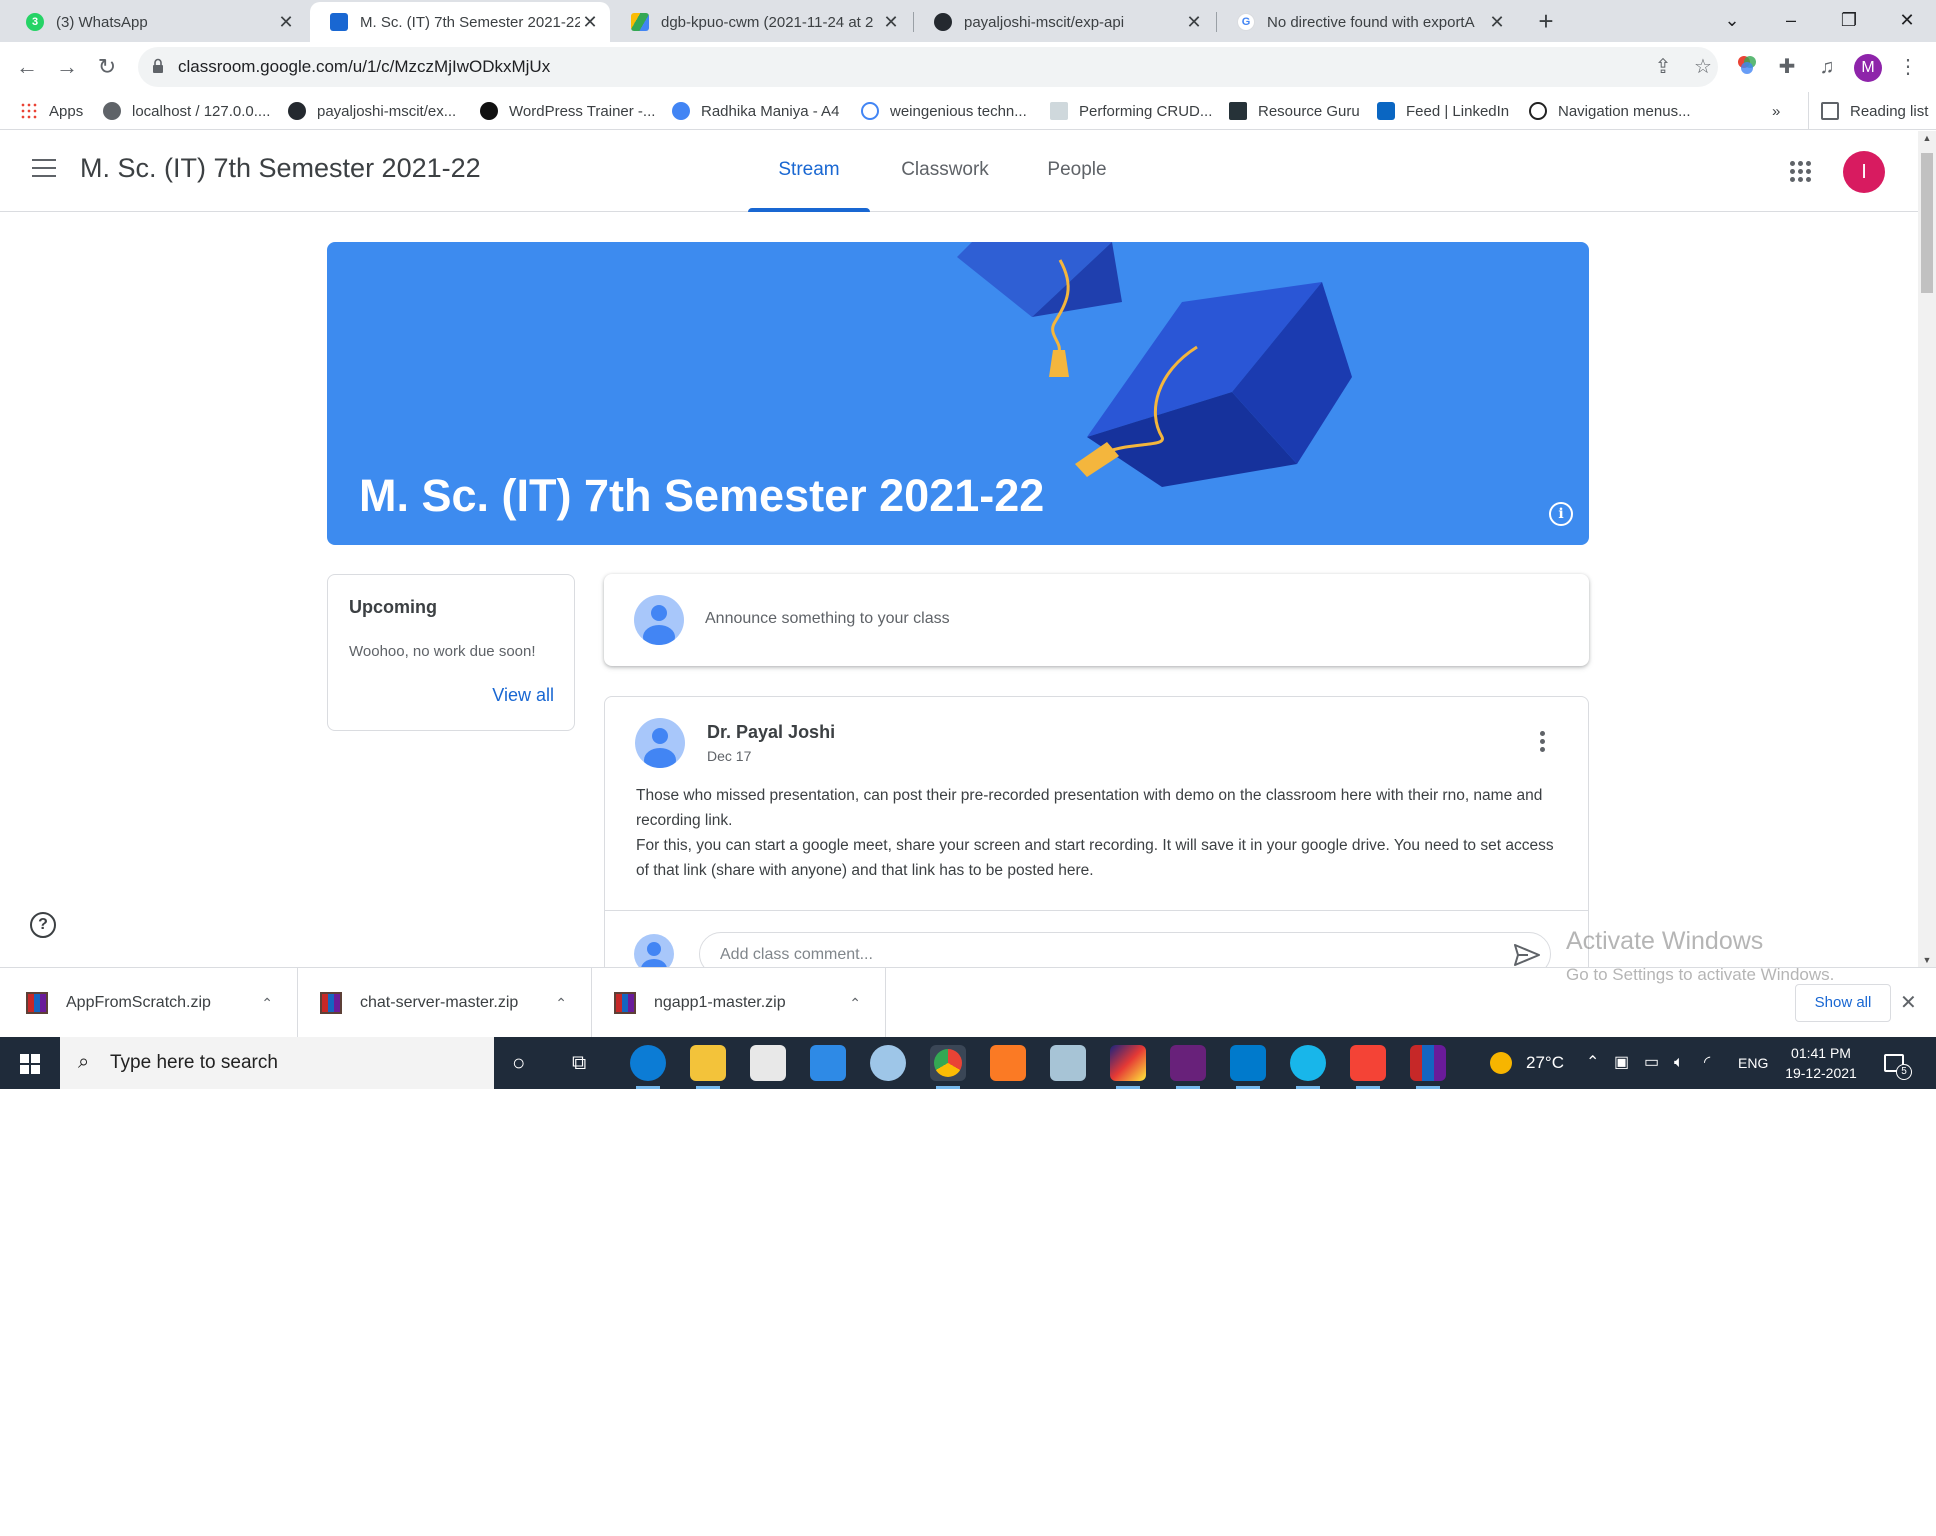 The height and width of the screenshot is (1536, 1936). What do you see at coordinates (1188, 1067) in the screenshot?
I see `visual-studio-icon` at bounding box center [1188, 1067].